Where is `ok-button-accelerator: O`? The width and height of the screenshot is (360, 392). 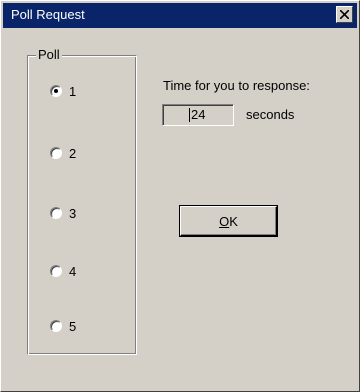 ok-button-accelerator: O is located at coordinates (224, 221).